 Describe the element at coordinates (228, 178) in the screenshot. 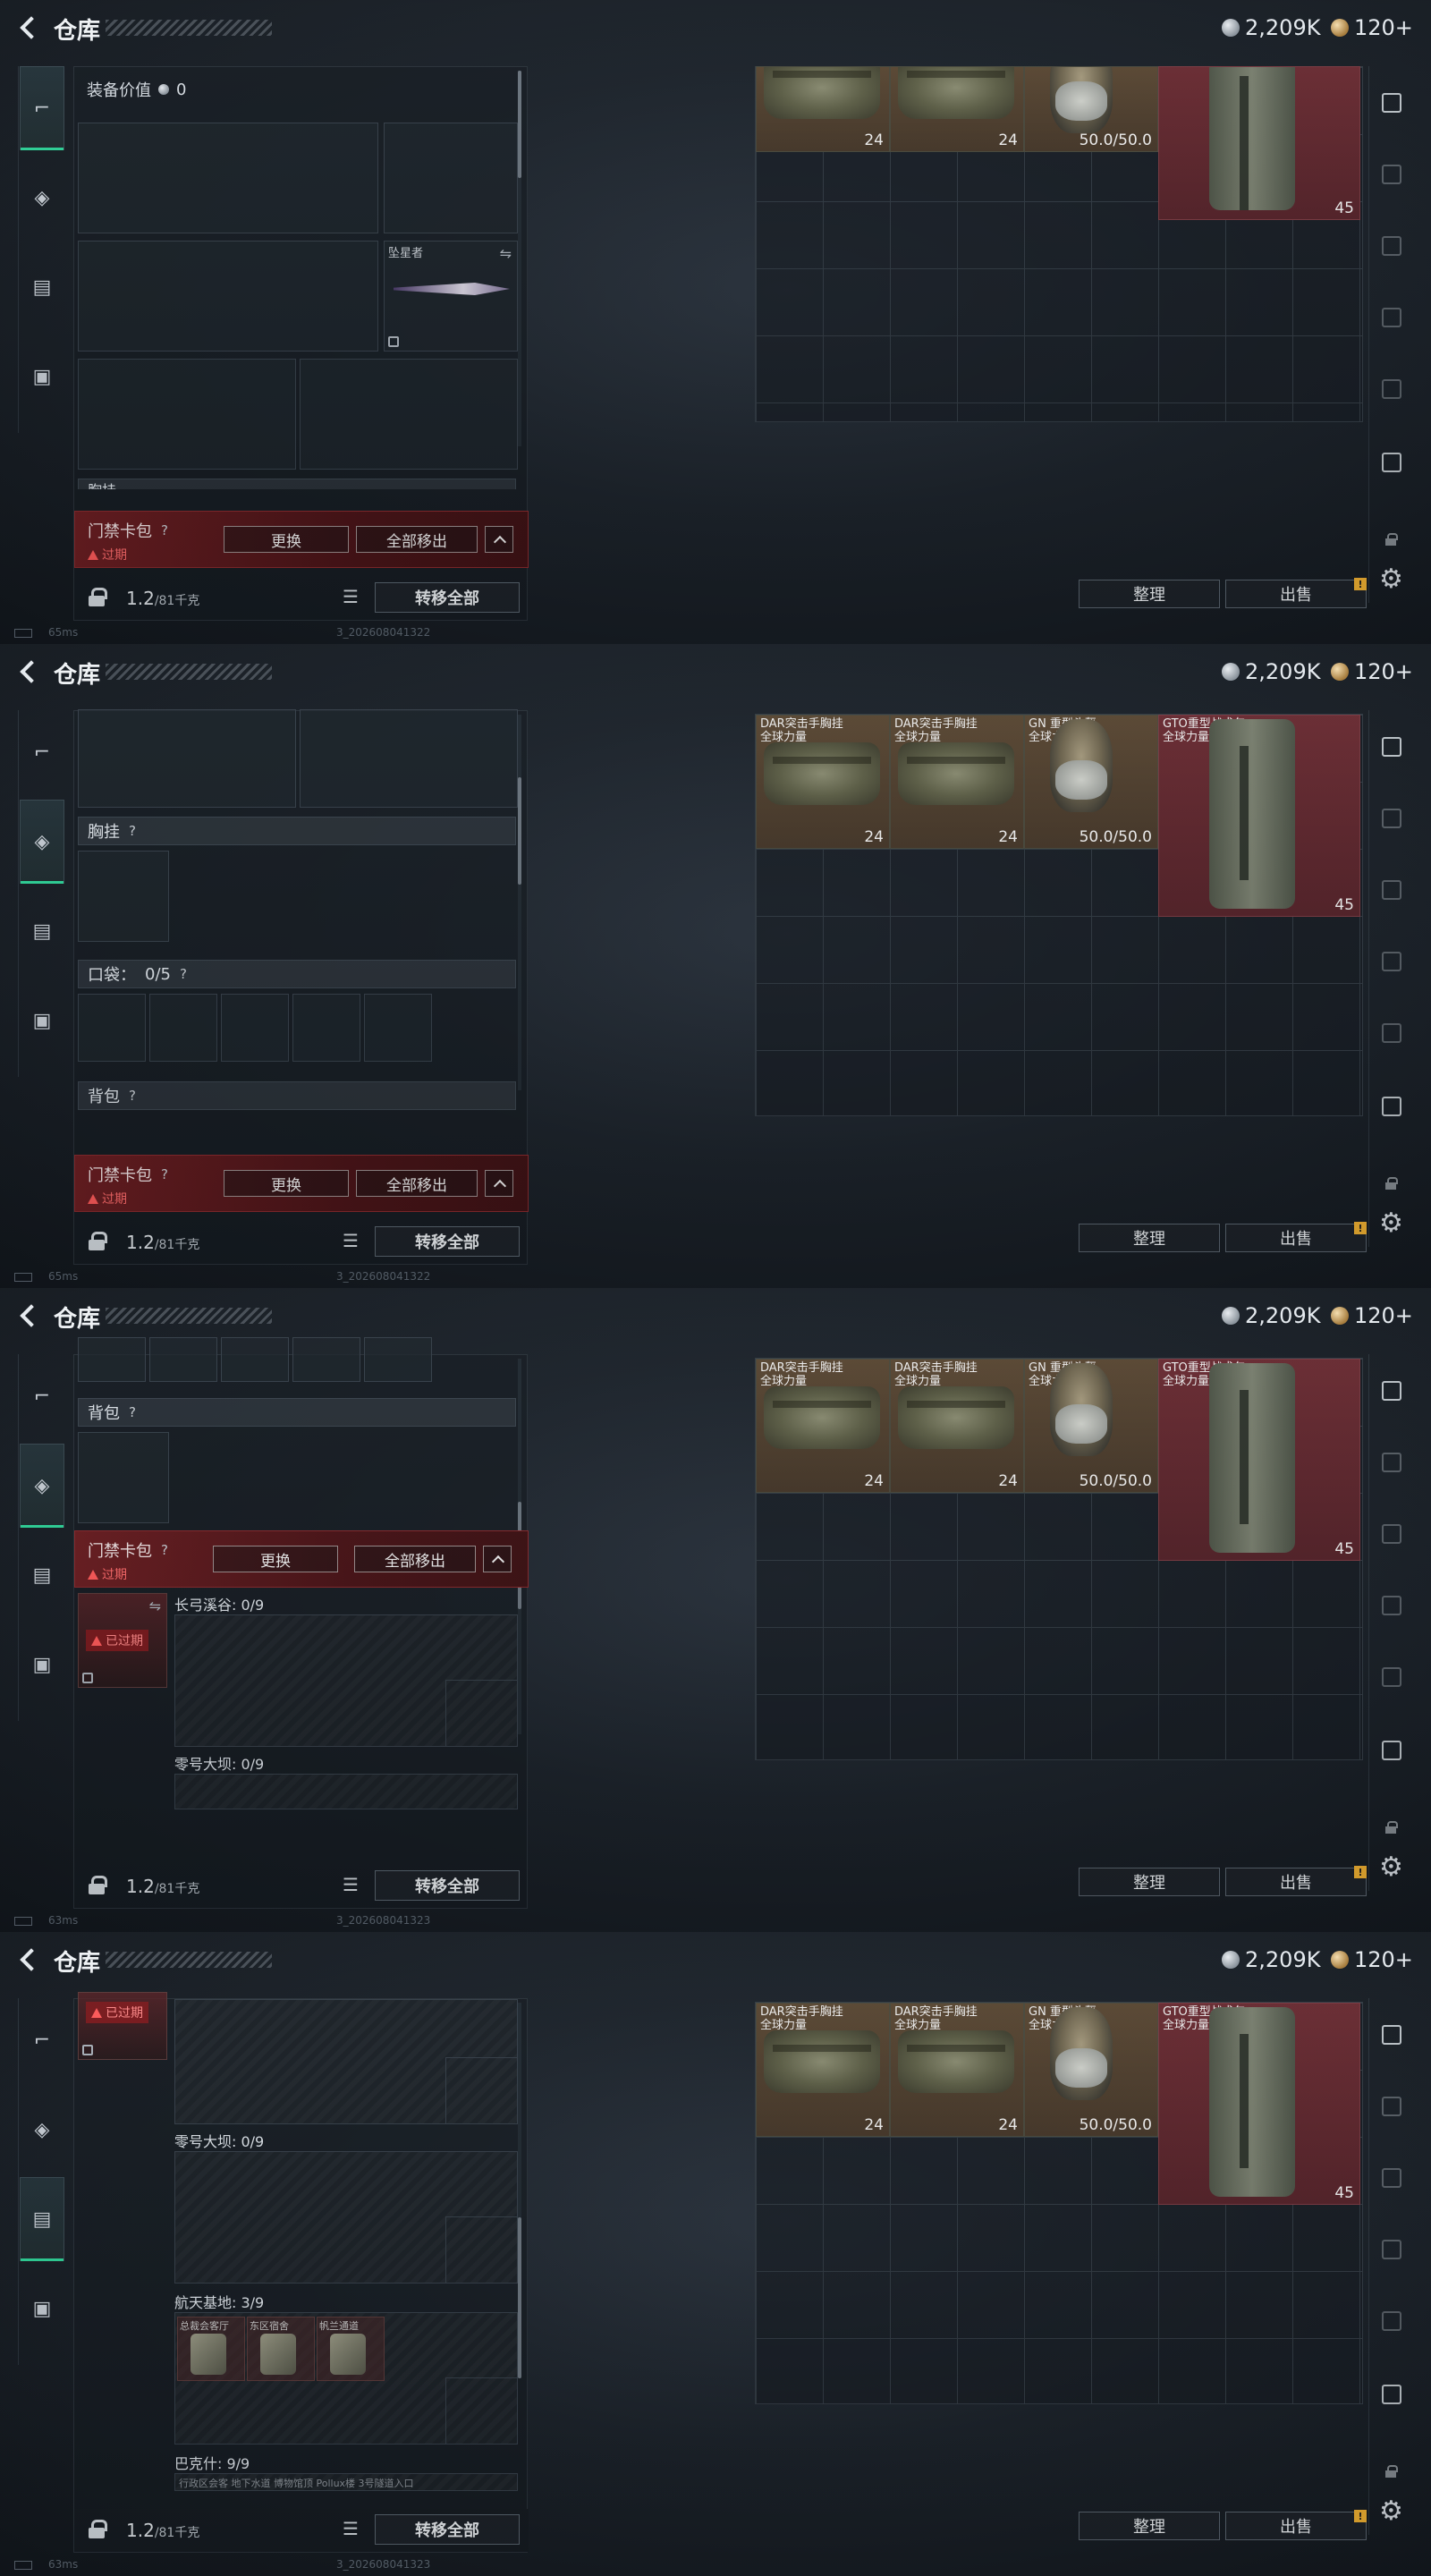

I see `primary-weapon-slot` at that location.